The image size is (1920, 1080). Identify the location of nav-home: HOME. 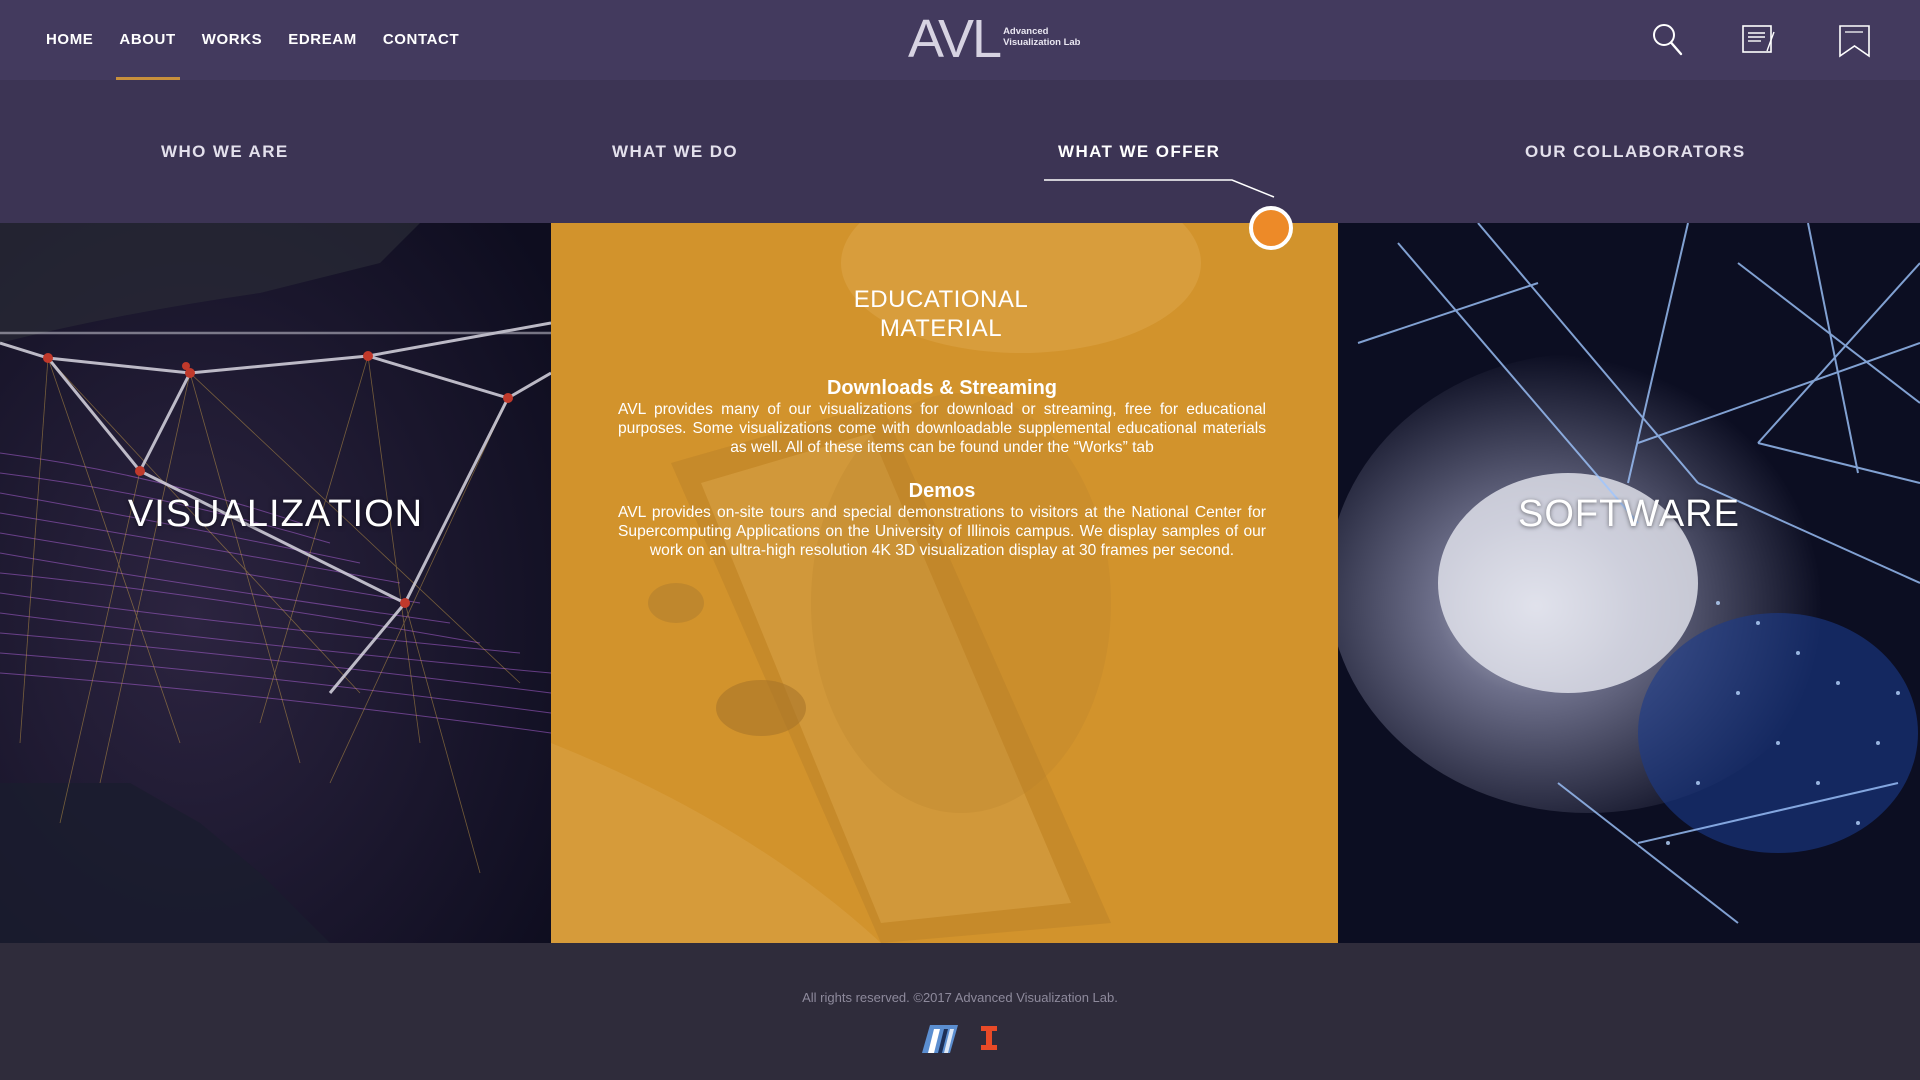
(69, 40).